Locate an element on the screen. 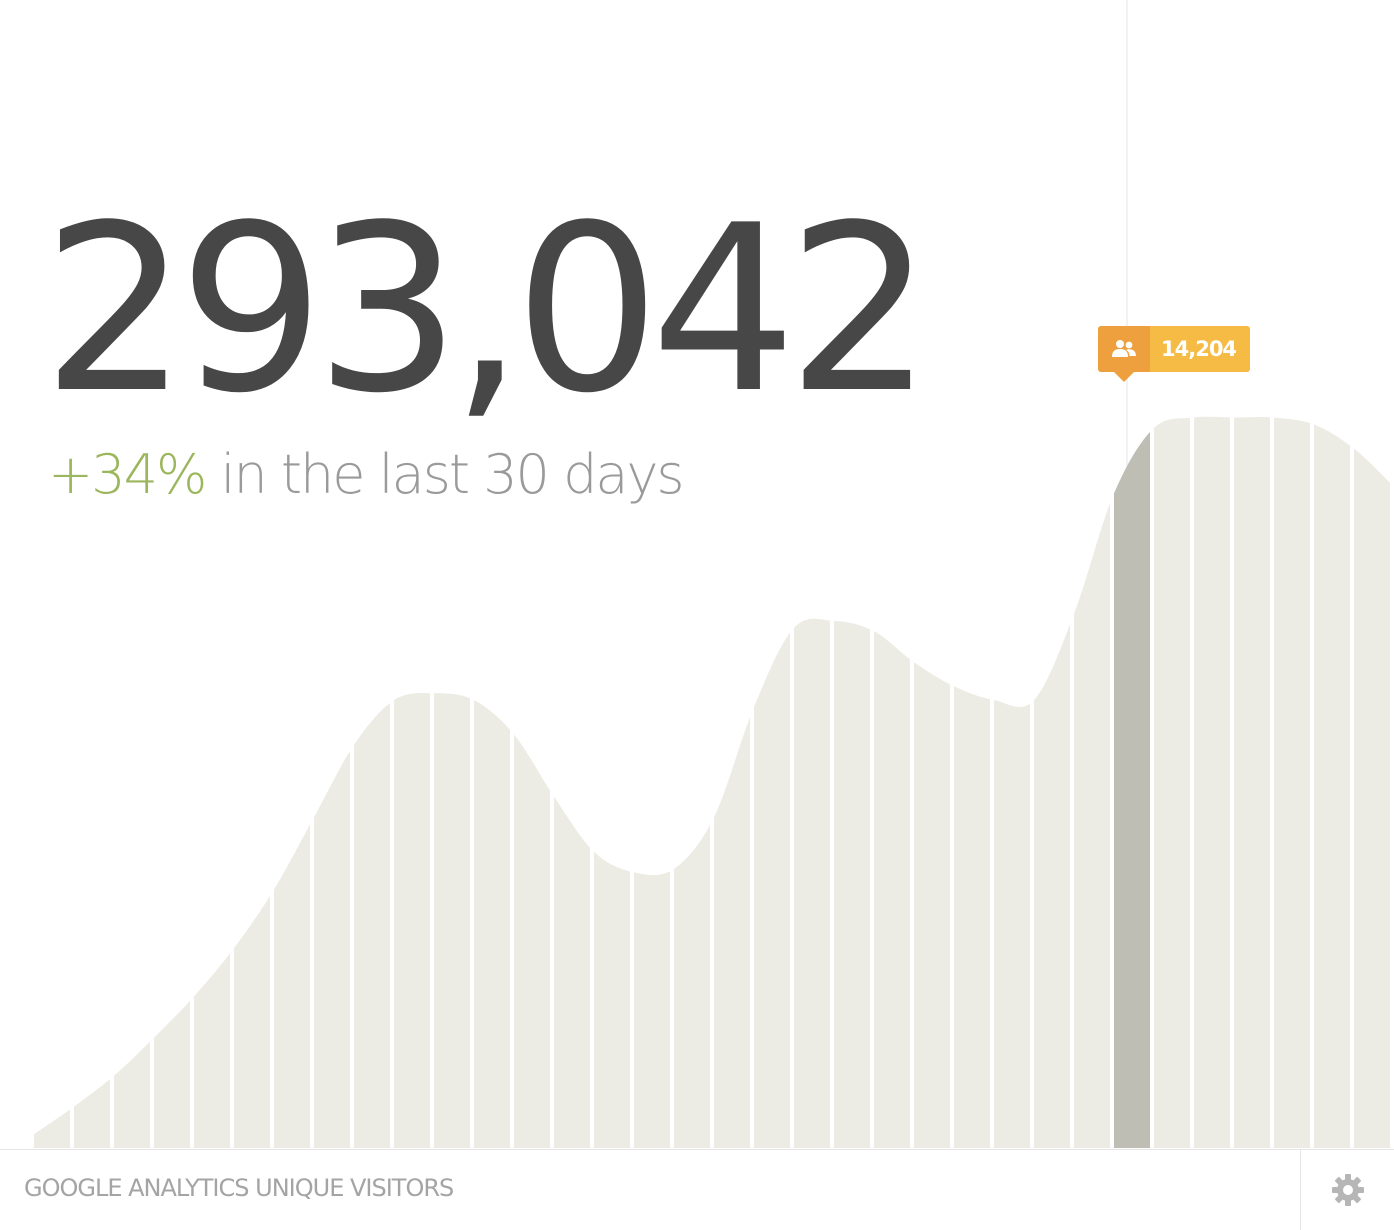  tooltip-value: 14,204 is located at coordinates (1200, 349).